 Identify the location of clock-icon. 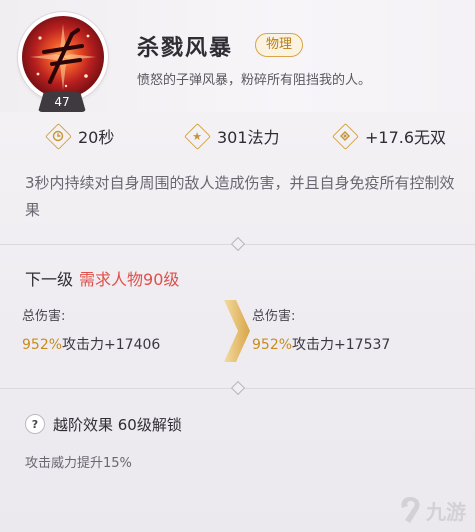
(58, 136).